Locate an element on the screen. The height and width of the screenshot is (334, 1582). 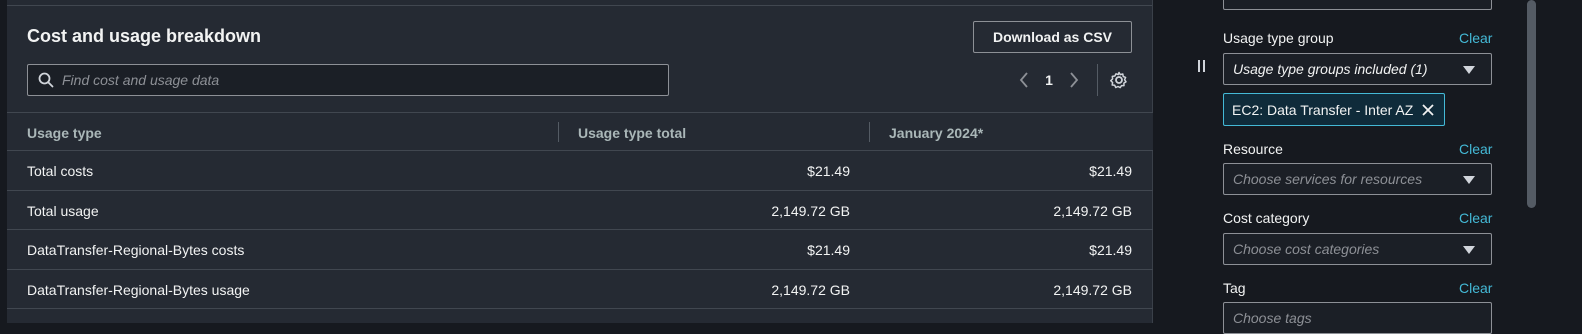
search-input is located at coordinates (352, 80).